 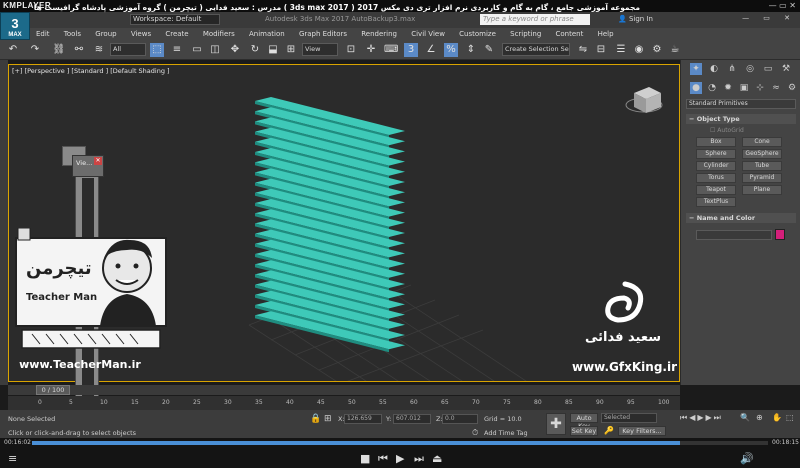 I want to click on render-icon: ☕, so click(x=675, y=50).